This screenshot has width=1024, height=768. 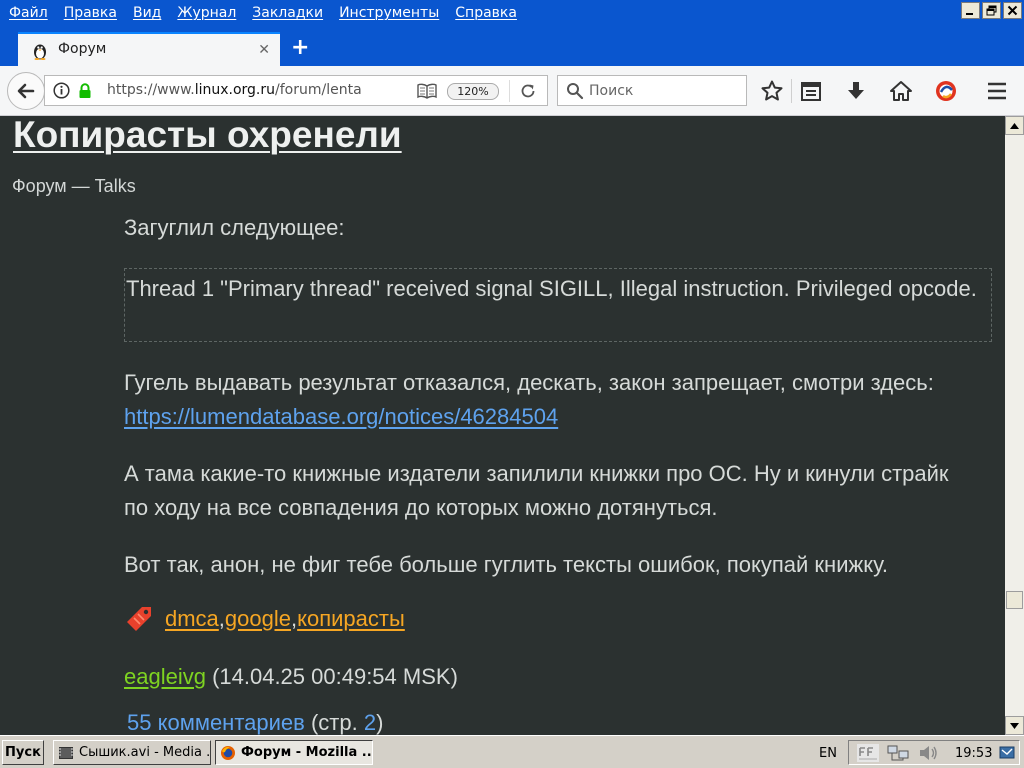 What do you see at coordinates (334, 722) in the screenshot?
I see `comments-pages-prefix: (стр.` at bounding box center [334, 722].